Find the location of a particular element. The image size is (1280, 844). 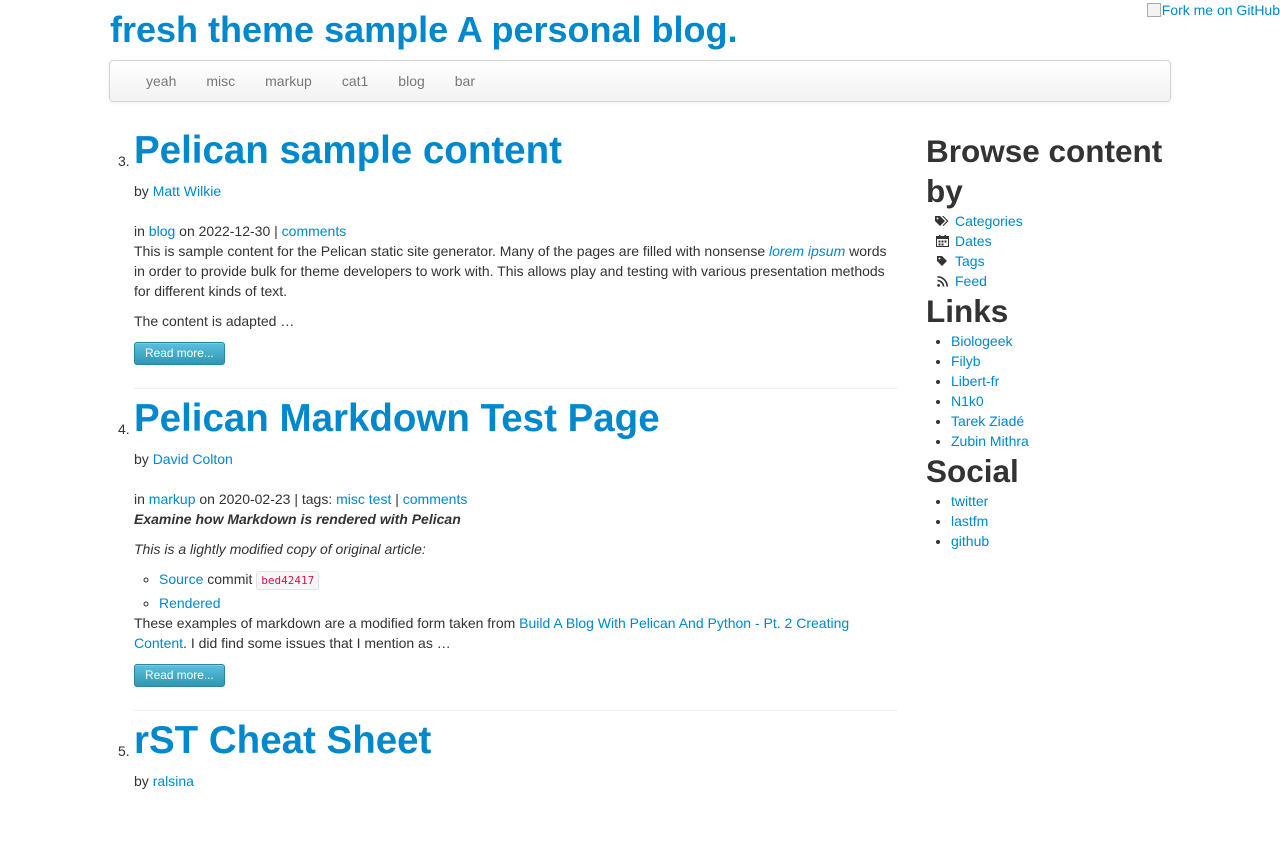

article-title-link: Pelican Markdown Test Page is located at coordinates (397, 418).